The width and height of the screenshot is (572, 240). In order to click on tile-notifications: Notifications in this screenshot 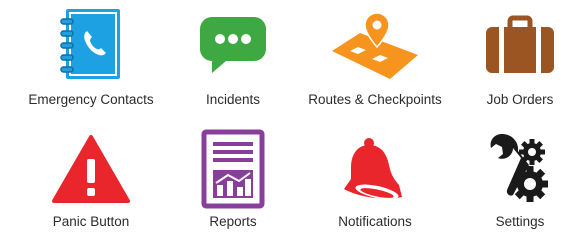, I will do `click(375, 179)`.